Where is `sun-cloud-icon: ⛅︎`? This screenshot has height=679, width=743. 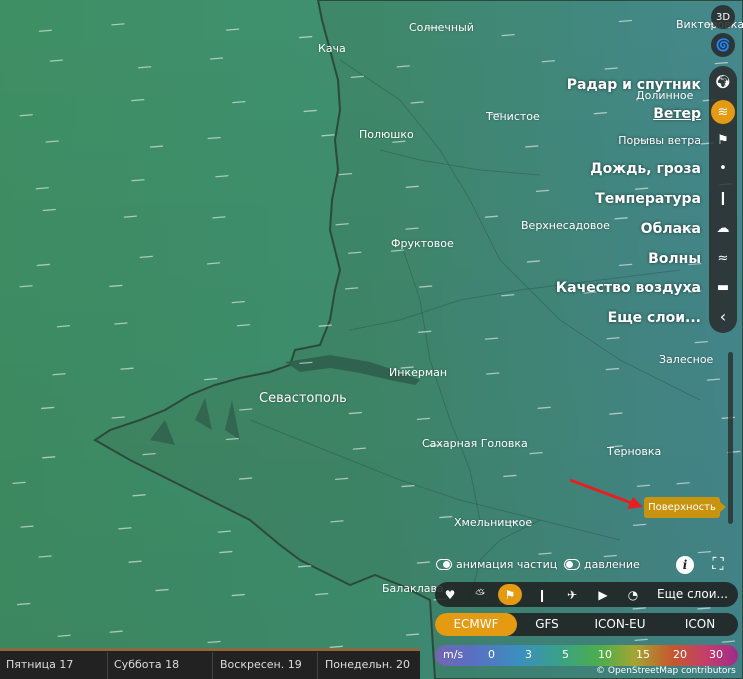
sun-cloud-icon: ⛅︎ is located at coordinates (480, 594).